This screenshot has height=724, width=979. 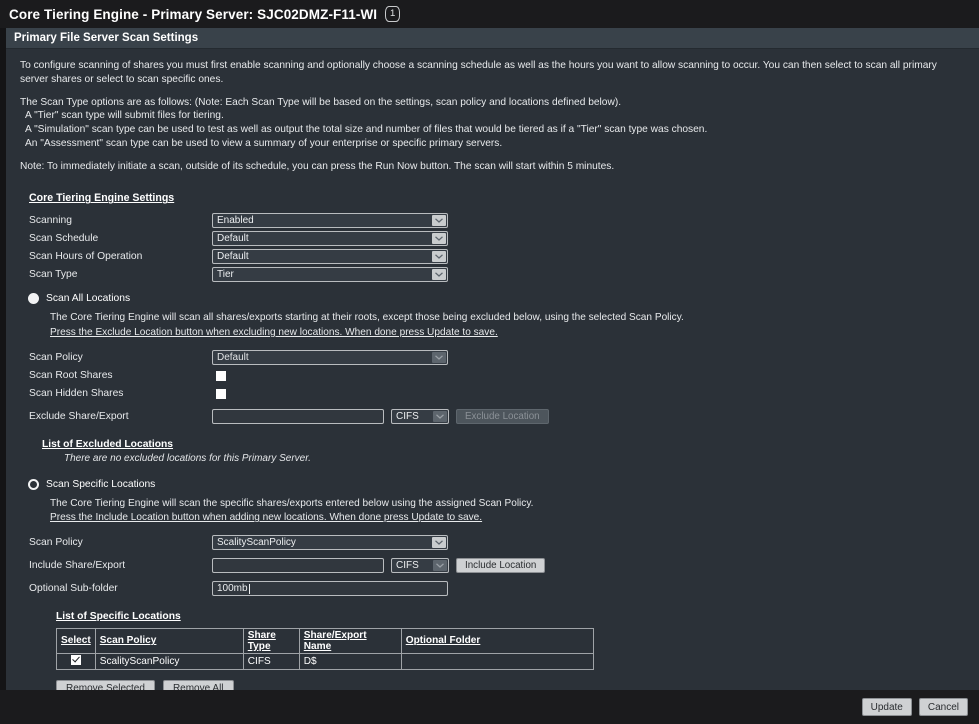 I want to click on scan-all-locations-radio-row: Scan All Locations, so click(x=496, y=299).